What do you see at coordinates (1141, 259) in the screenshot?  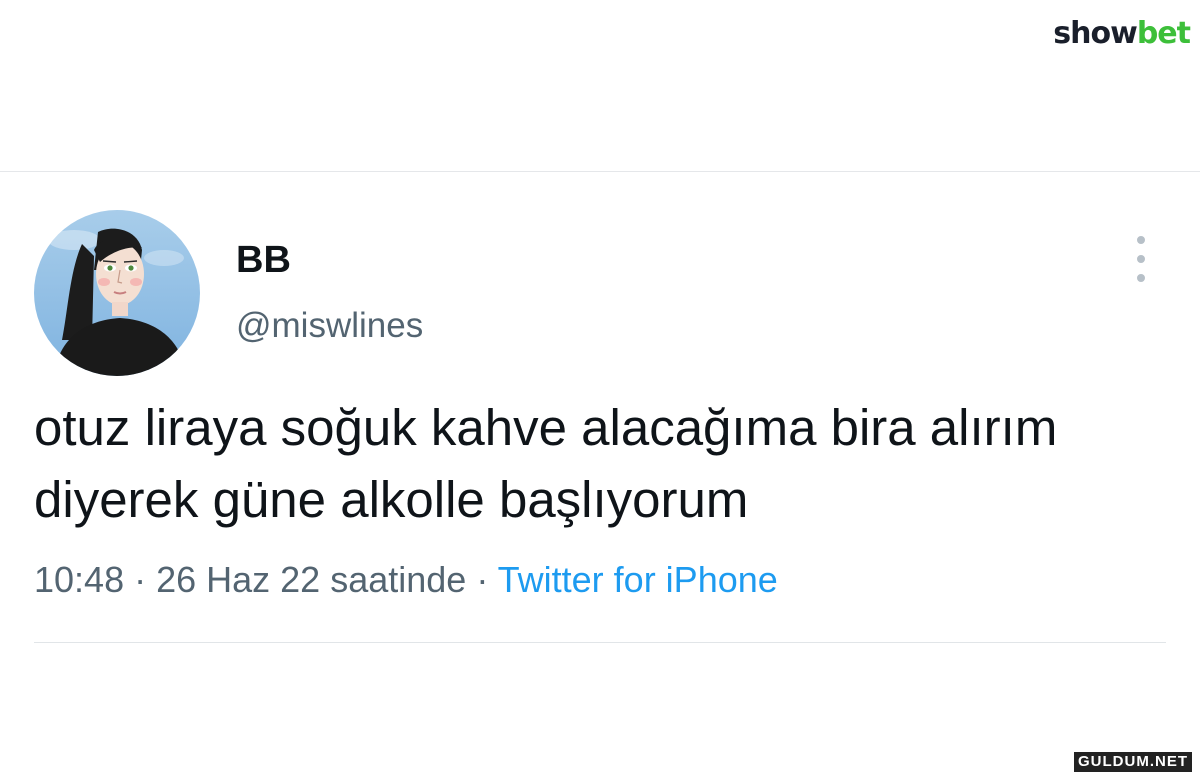 I see `more-options-icon` at bounding box center [1141, 259].